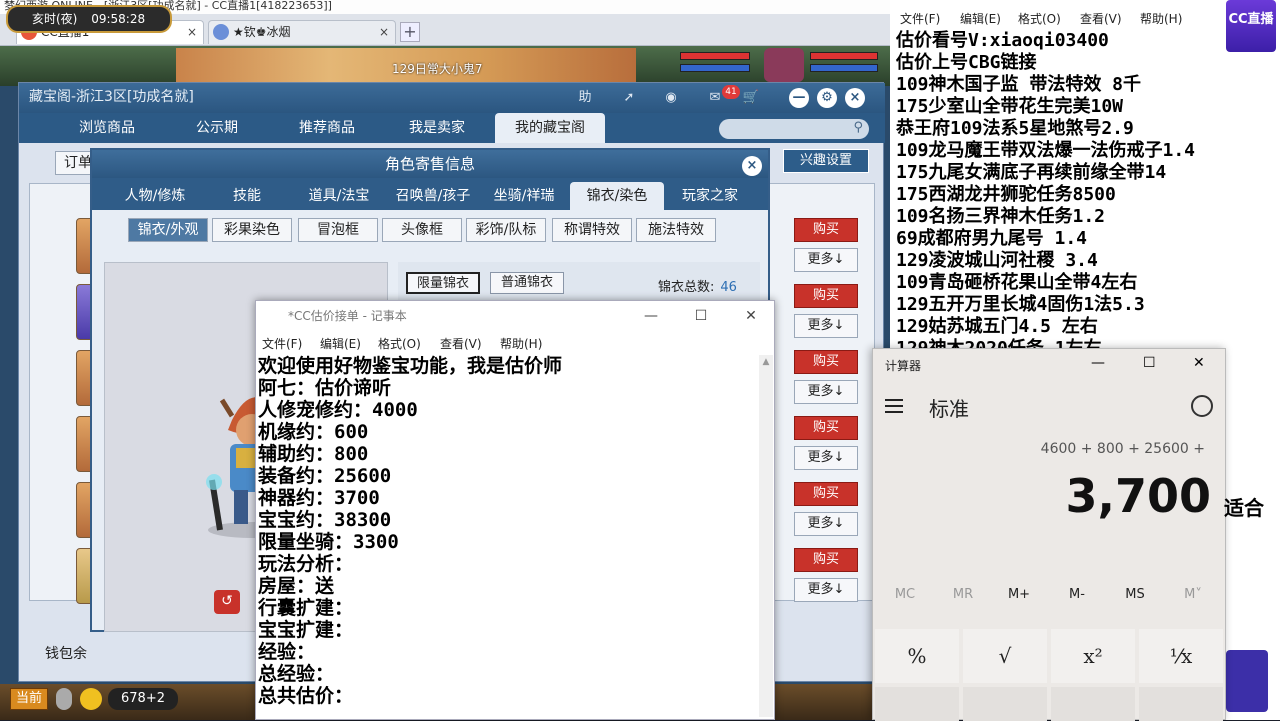  What do you see at coordinates (894, 406) in the screenshot?
I see `menu-icon` at bounding box center [894, 406].